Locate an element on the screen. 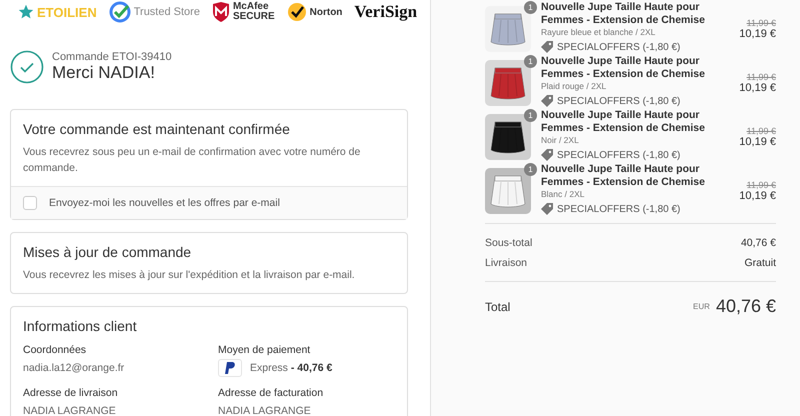 The height and width of the screenshot is (416, 800). logo-text: McAfee is located at coordinates (251, 7).